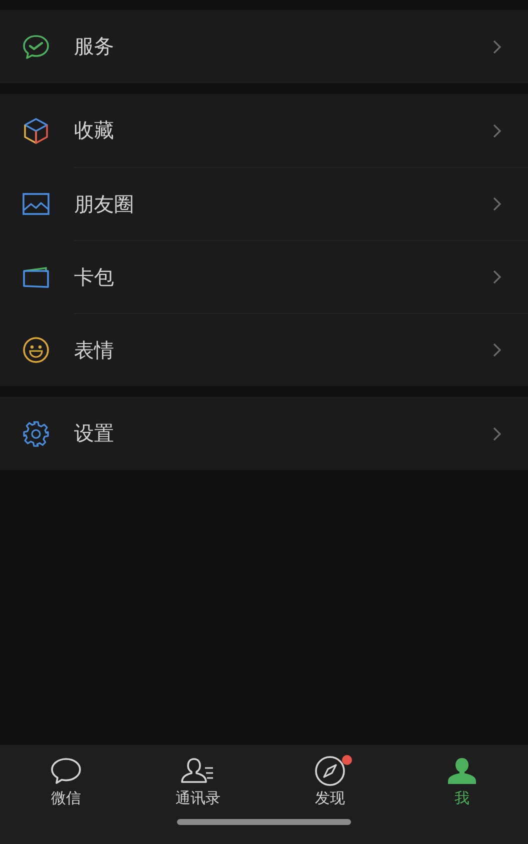 The image size is (528, 844). What do you see at coordinates (94, 46) in the screenshot?
I see `menu-label: 服务` at bounding box center [94, 46].